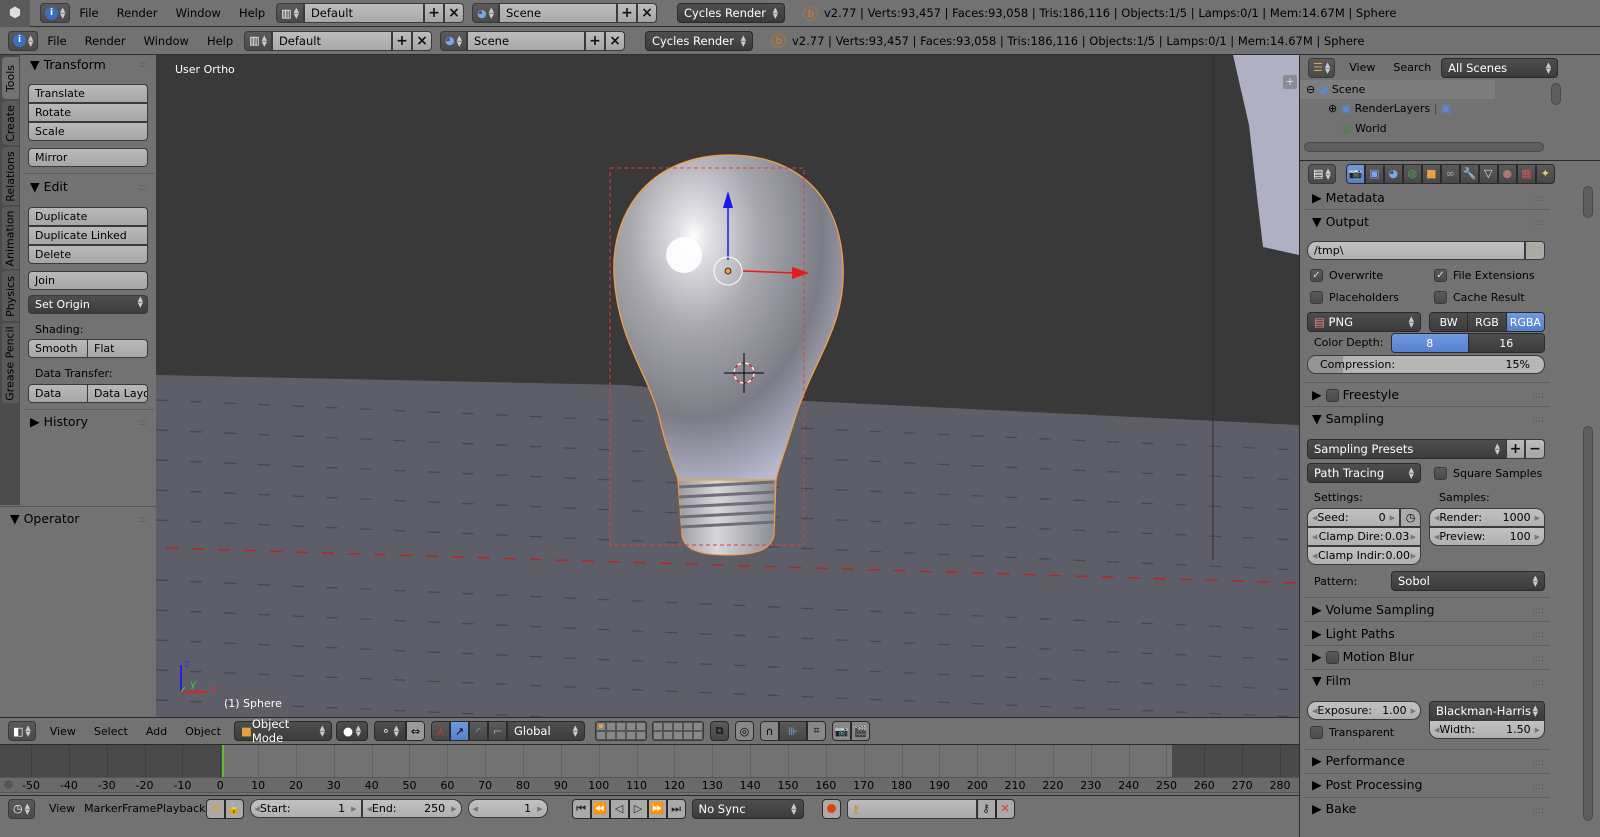  Describe the element at coordinates (1290, 82) in the screenshot. I see `properties-region-toggle: +` at that location.